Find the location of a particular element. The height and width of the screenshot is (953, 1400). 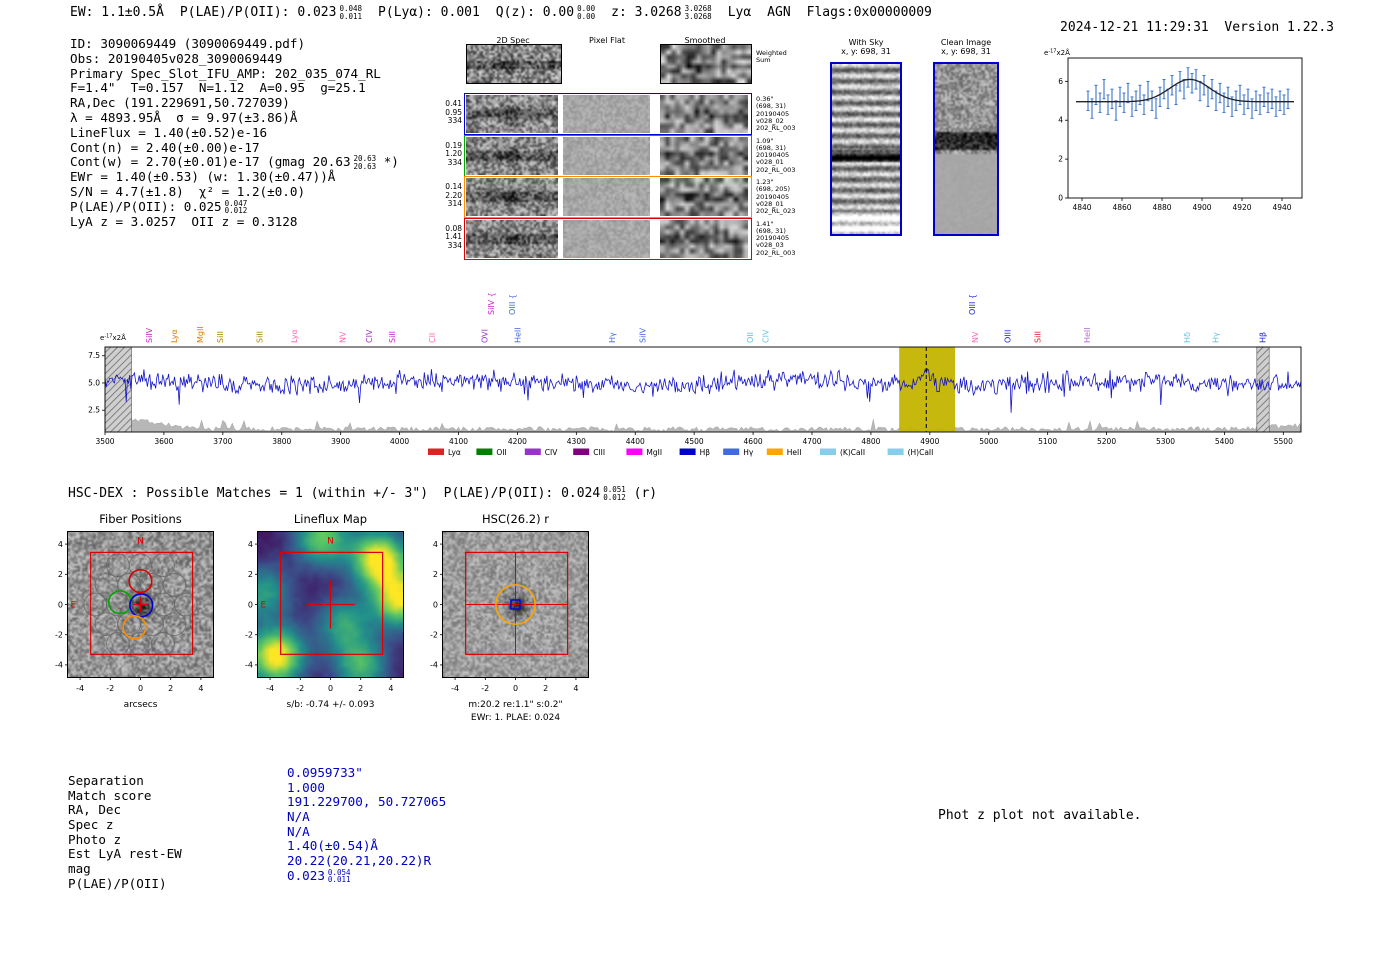

line-fit-zoom-plot: 4840 4860 4880 4900 4920 4940 0 2 4 6 e-17x2Å is located at coordinates (1173, 130).